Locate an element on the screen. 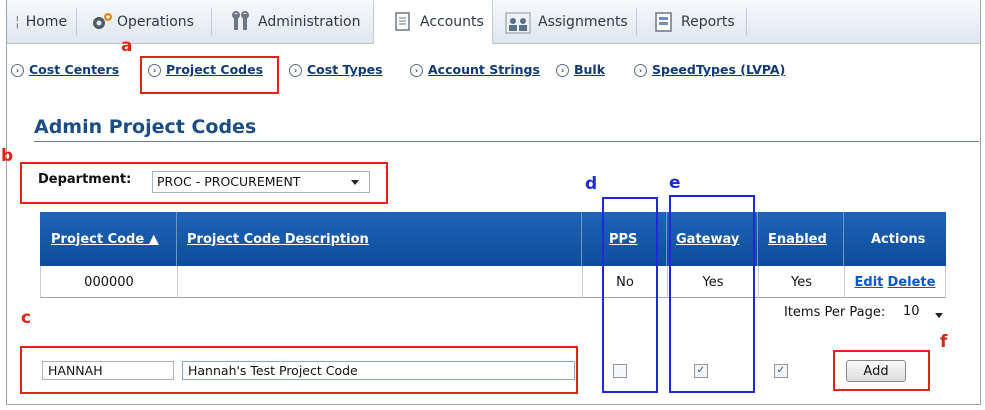 This screenshot has width=985, height=410. header-actions: Actions is located at coordinates (898, 239).